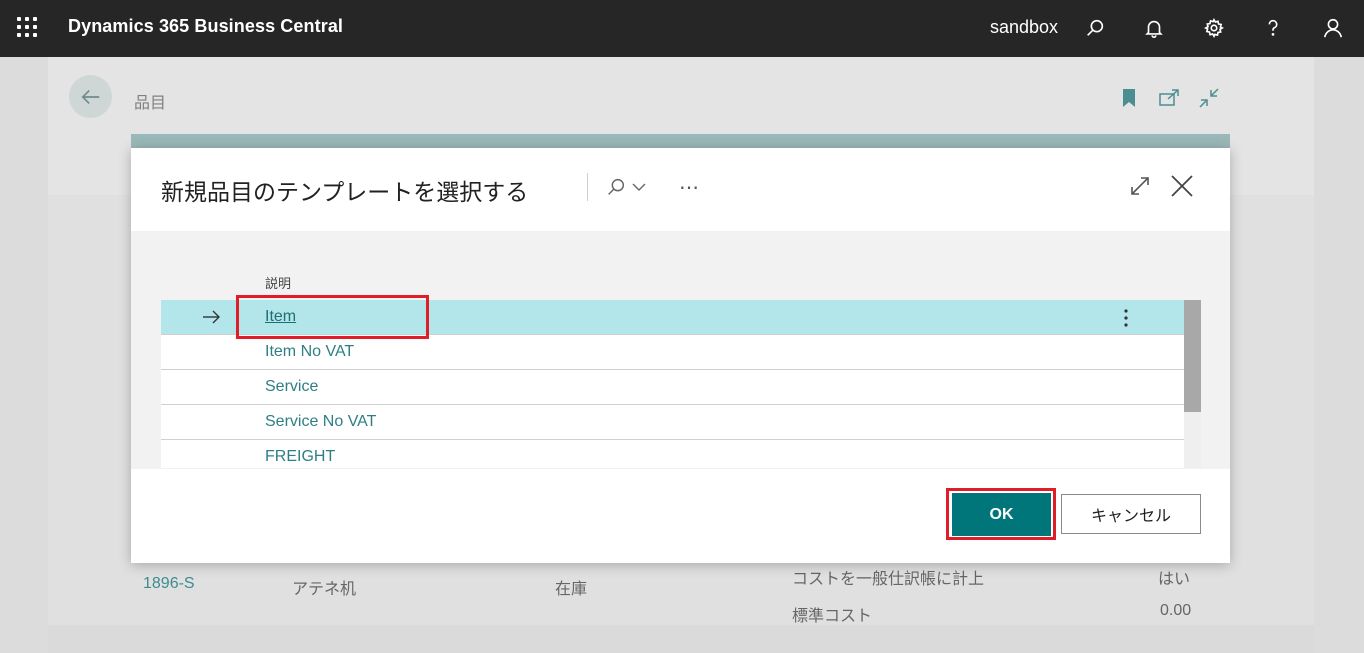  What do you see at coordinates (309, 352) in the screenshot?
I see `row-description: Item No VAT` at bounding box center [309, 352].